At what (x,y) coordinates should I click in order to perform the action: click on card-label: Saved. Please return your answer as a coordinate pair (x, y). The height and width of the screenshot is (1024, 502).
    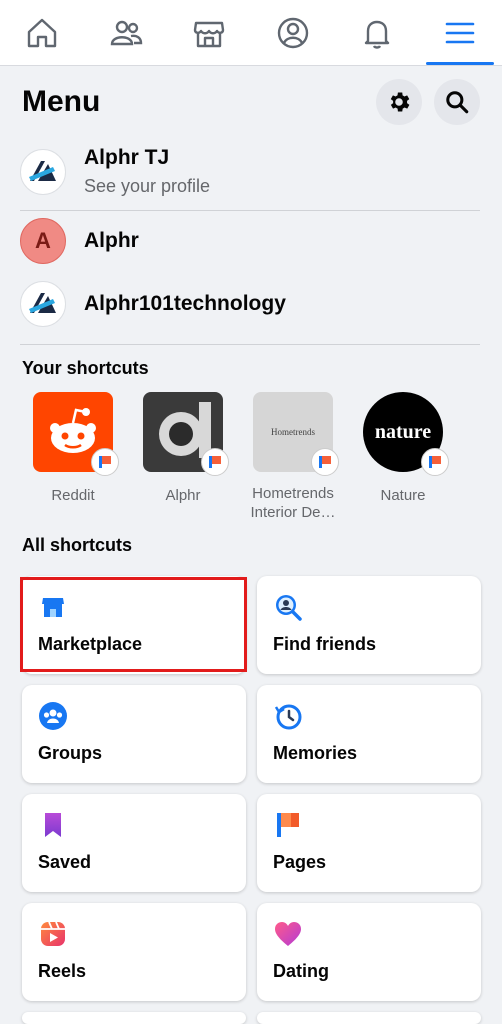
    Looking at the image, I should click on (65, 862).